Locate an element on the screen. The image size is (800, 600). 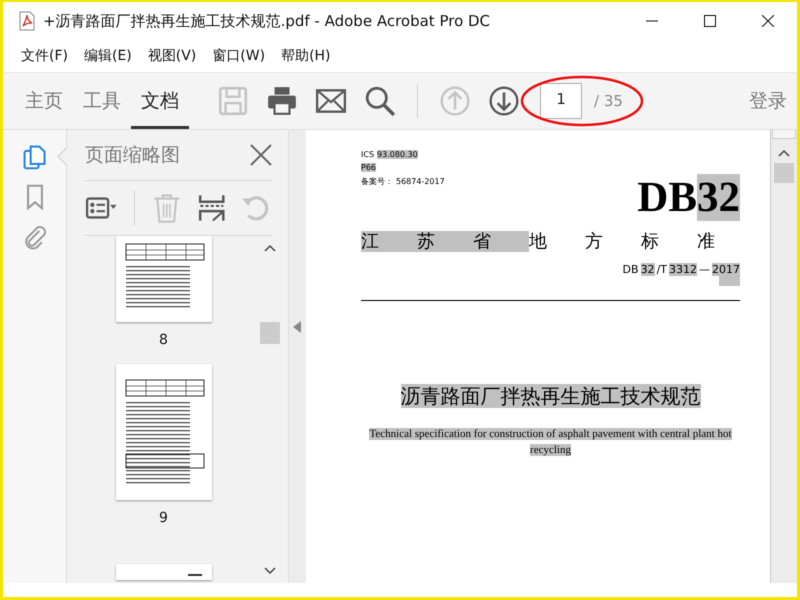
pdf-file-icon is located at coordinates (27, 21).